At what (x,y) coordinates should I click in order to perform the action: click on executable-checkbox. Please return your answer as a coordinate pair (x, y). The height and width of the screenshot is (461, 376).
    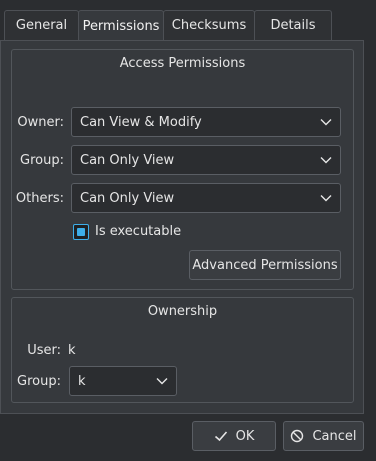
    Looking at the image, I should click on (81, 232).